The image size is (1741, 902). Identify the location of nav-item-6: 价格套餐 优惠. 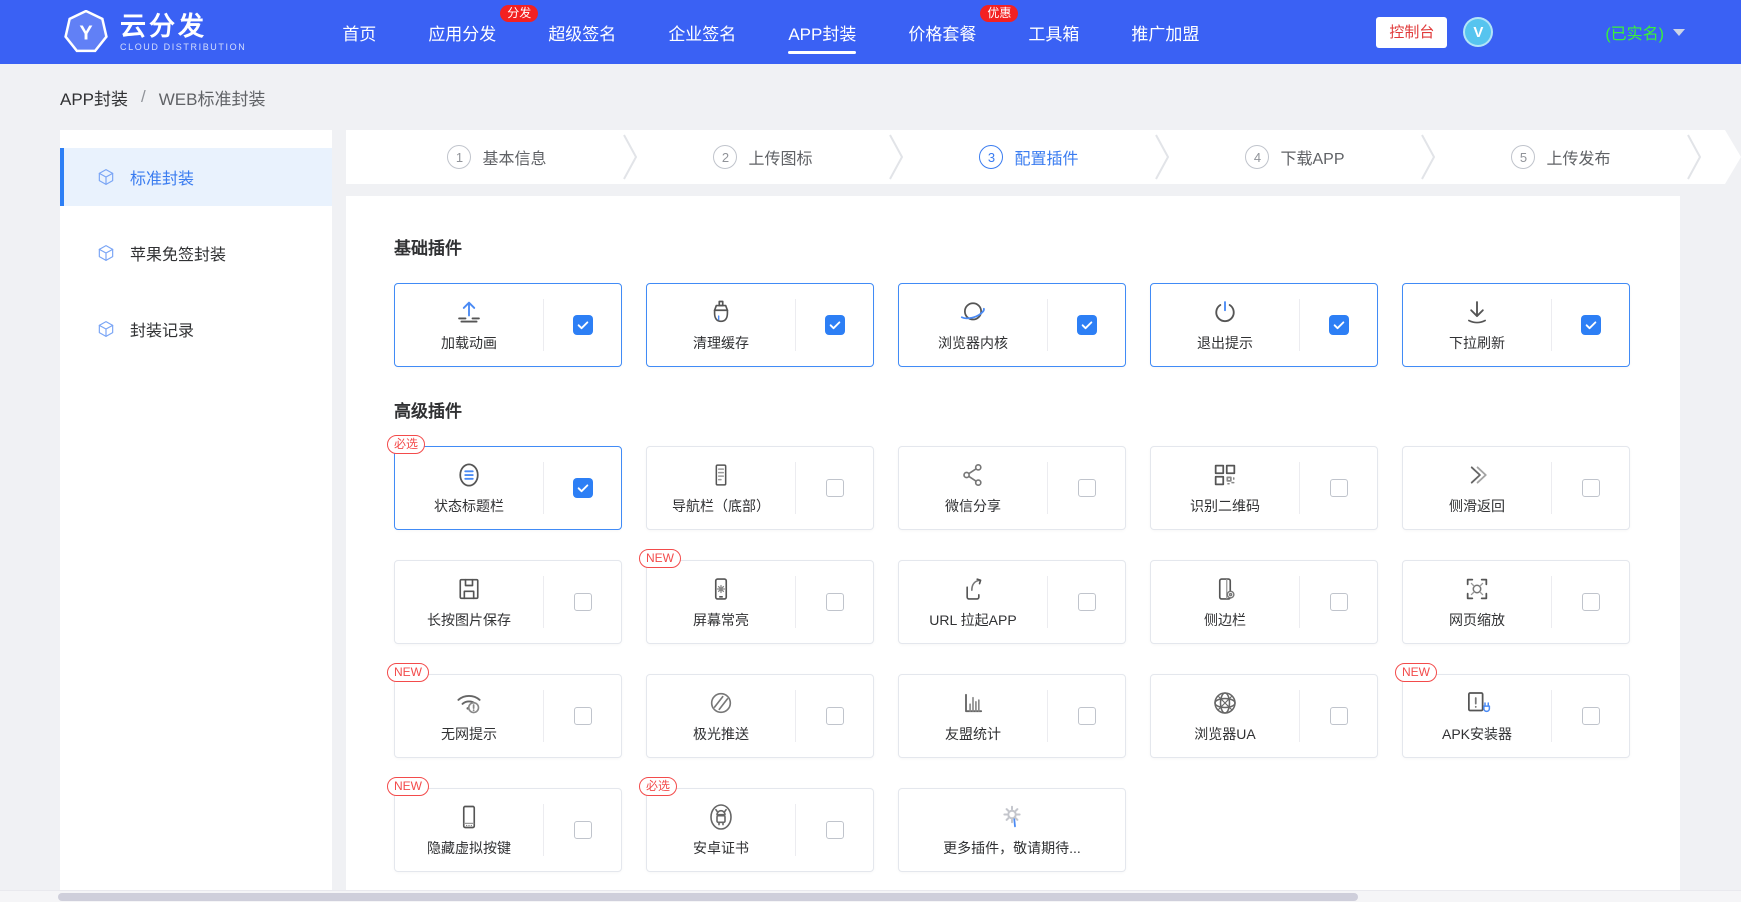
(950, 32).